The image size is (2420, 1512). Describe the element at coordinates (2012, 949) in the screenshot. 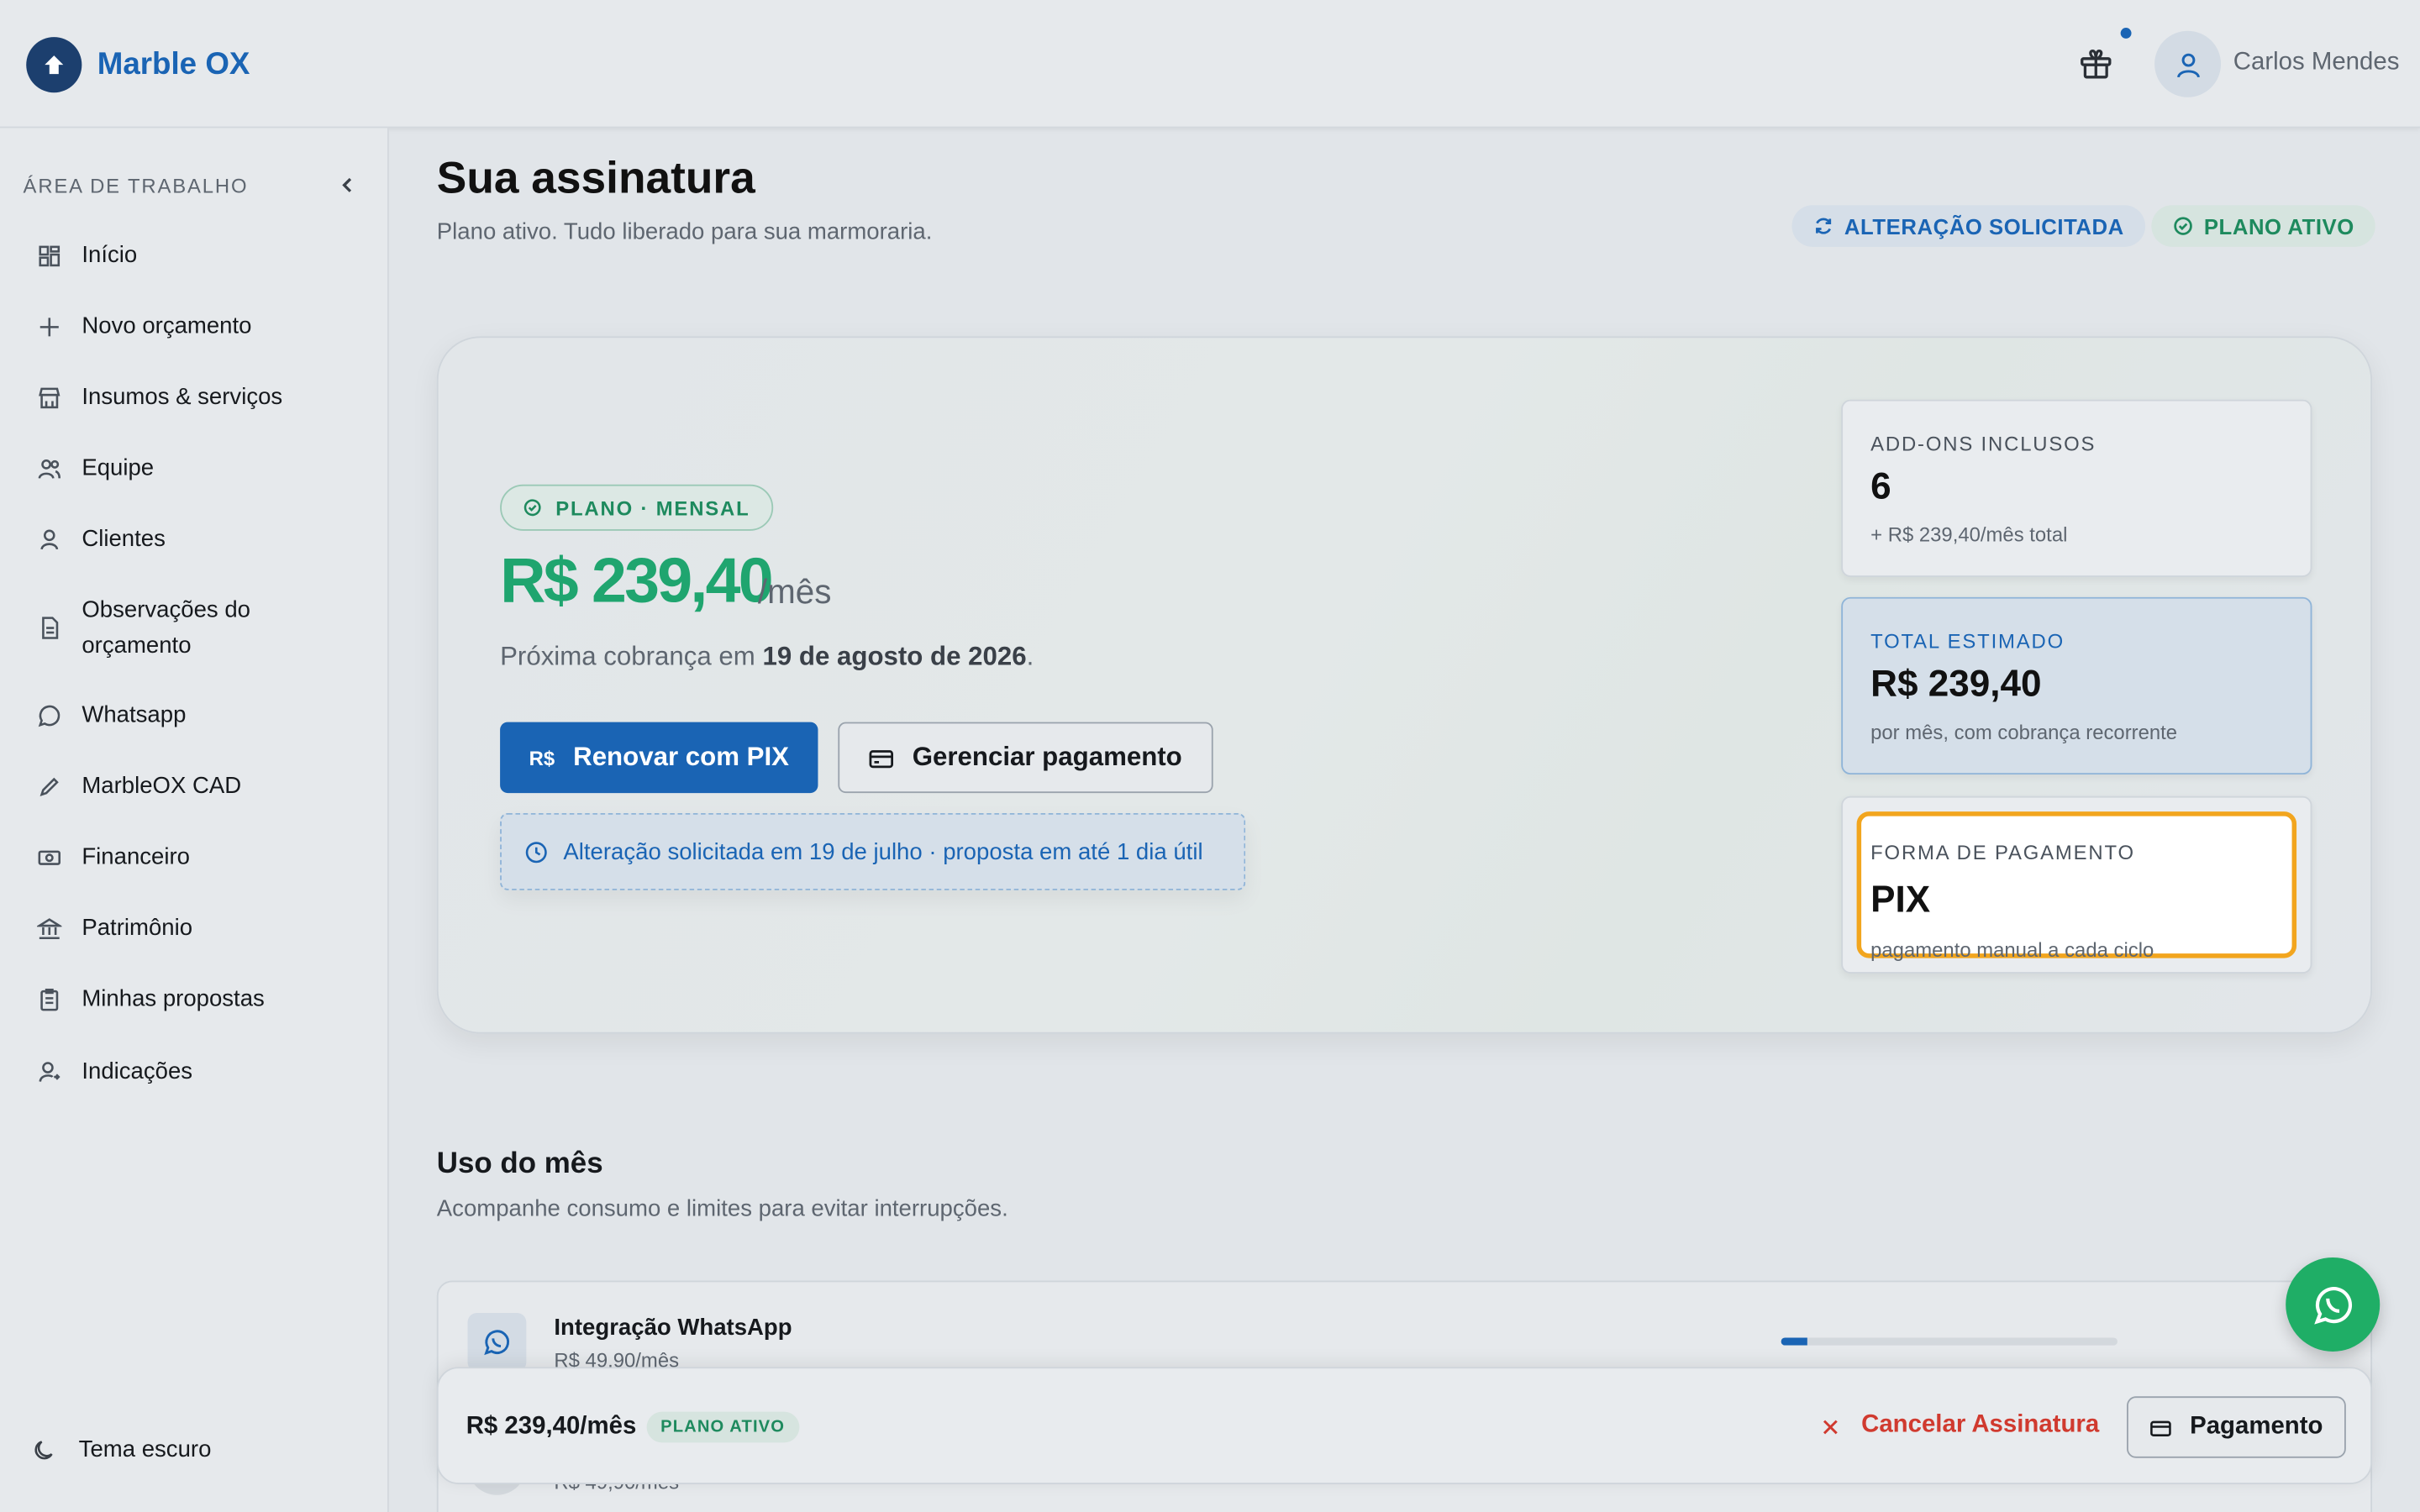

I see `payment-method-sub: pagamento manual a cada ciclo` at that location.